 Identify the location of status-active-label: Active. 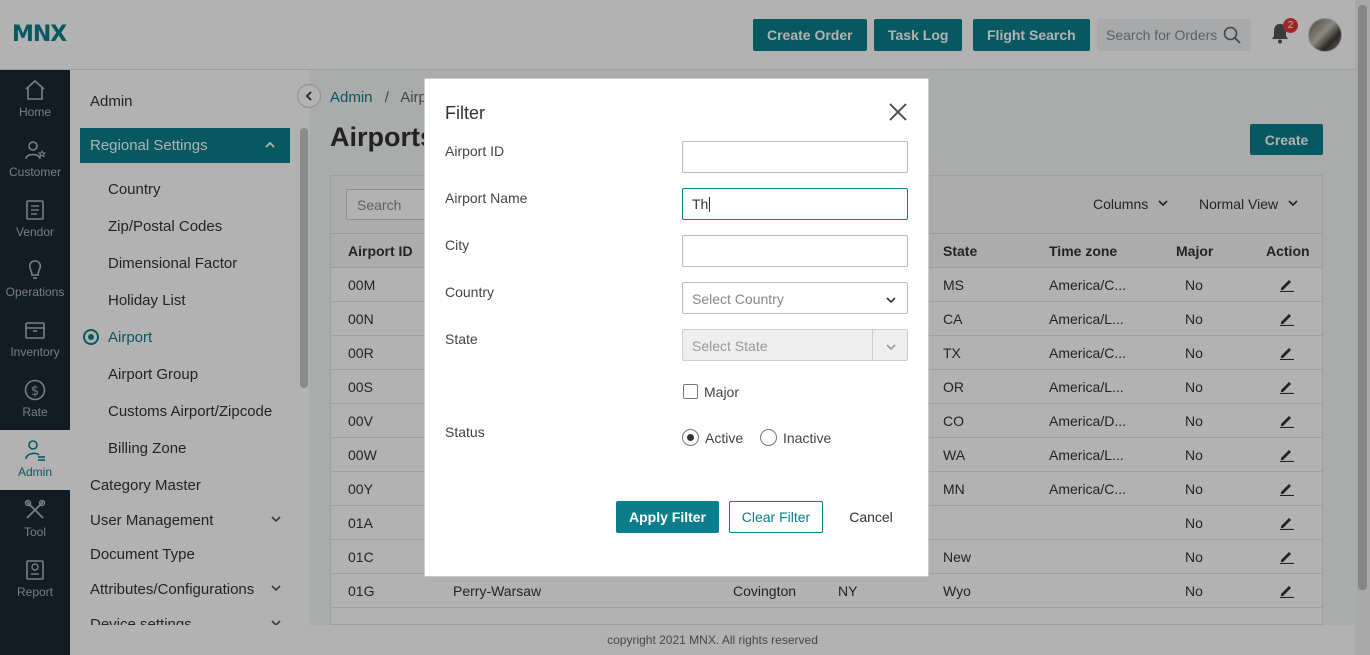
(724, 438).